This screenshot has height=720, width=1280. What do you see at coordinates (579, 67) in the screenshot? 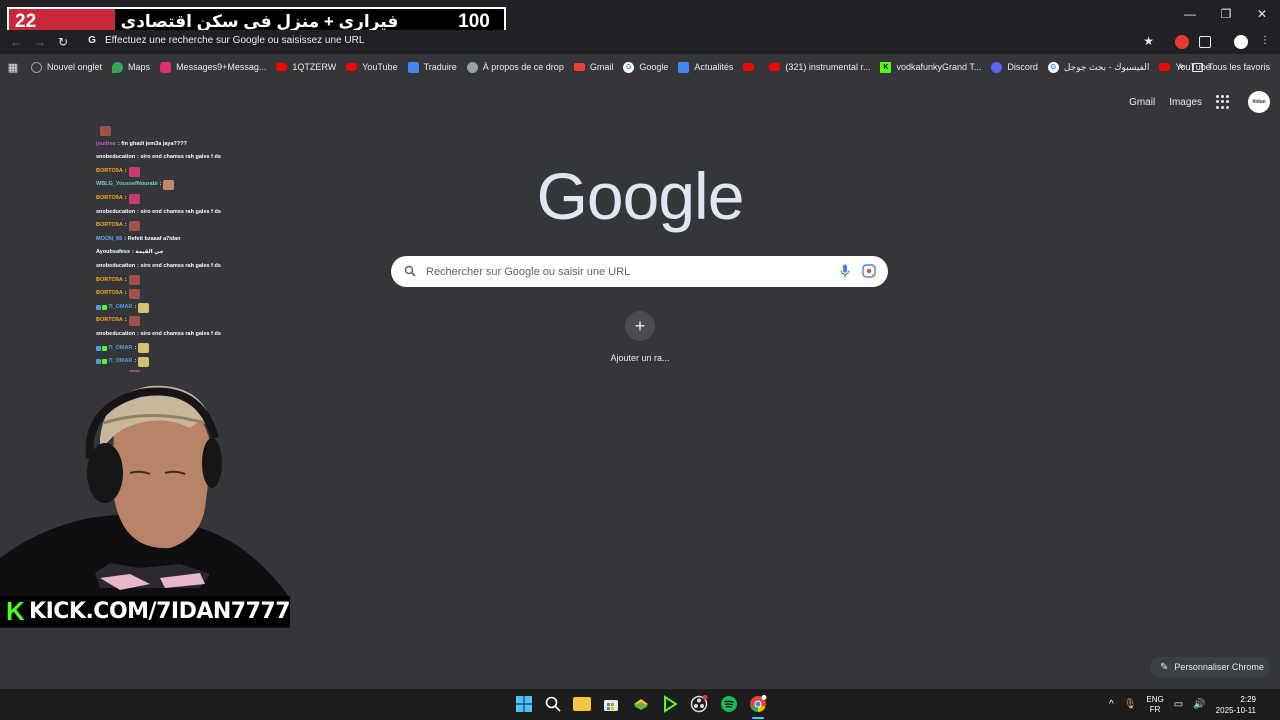
I see `gmail-icon` at bounding box center [579, 67].